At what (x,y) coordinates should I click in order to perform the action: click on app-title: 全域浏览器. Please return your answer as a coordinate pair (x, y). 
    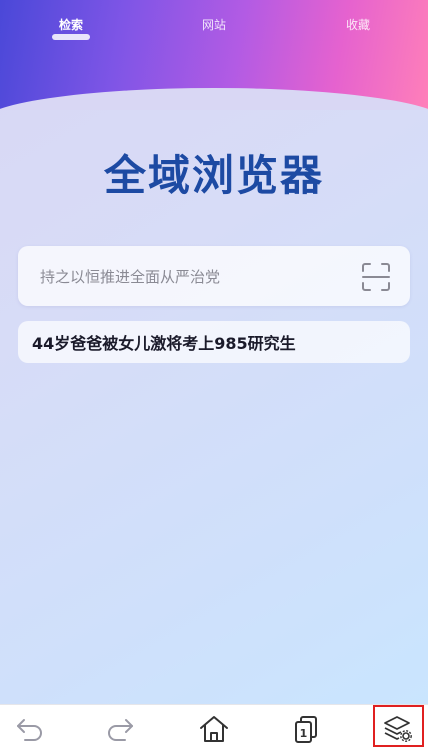
    Looking at the image, I should click on (213, 175).